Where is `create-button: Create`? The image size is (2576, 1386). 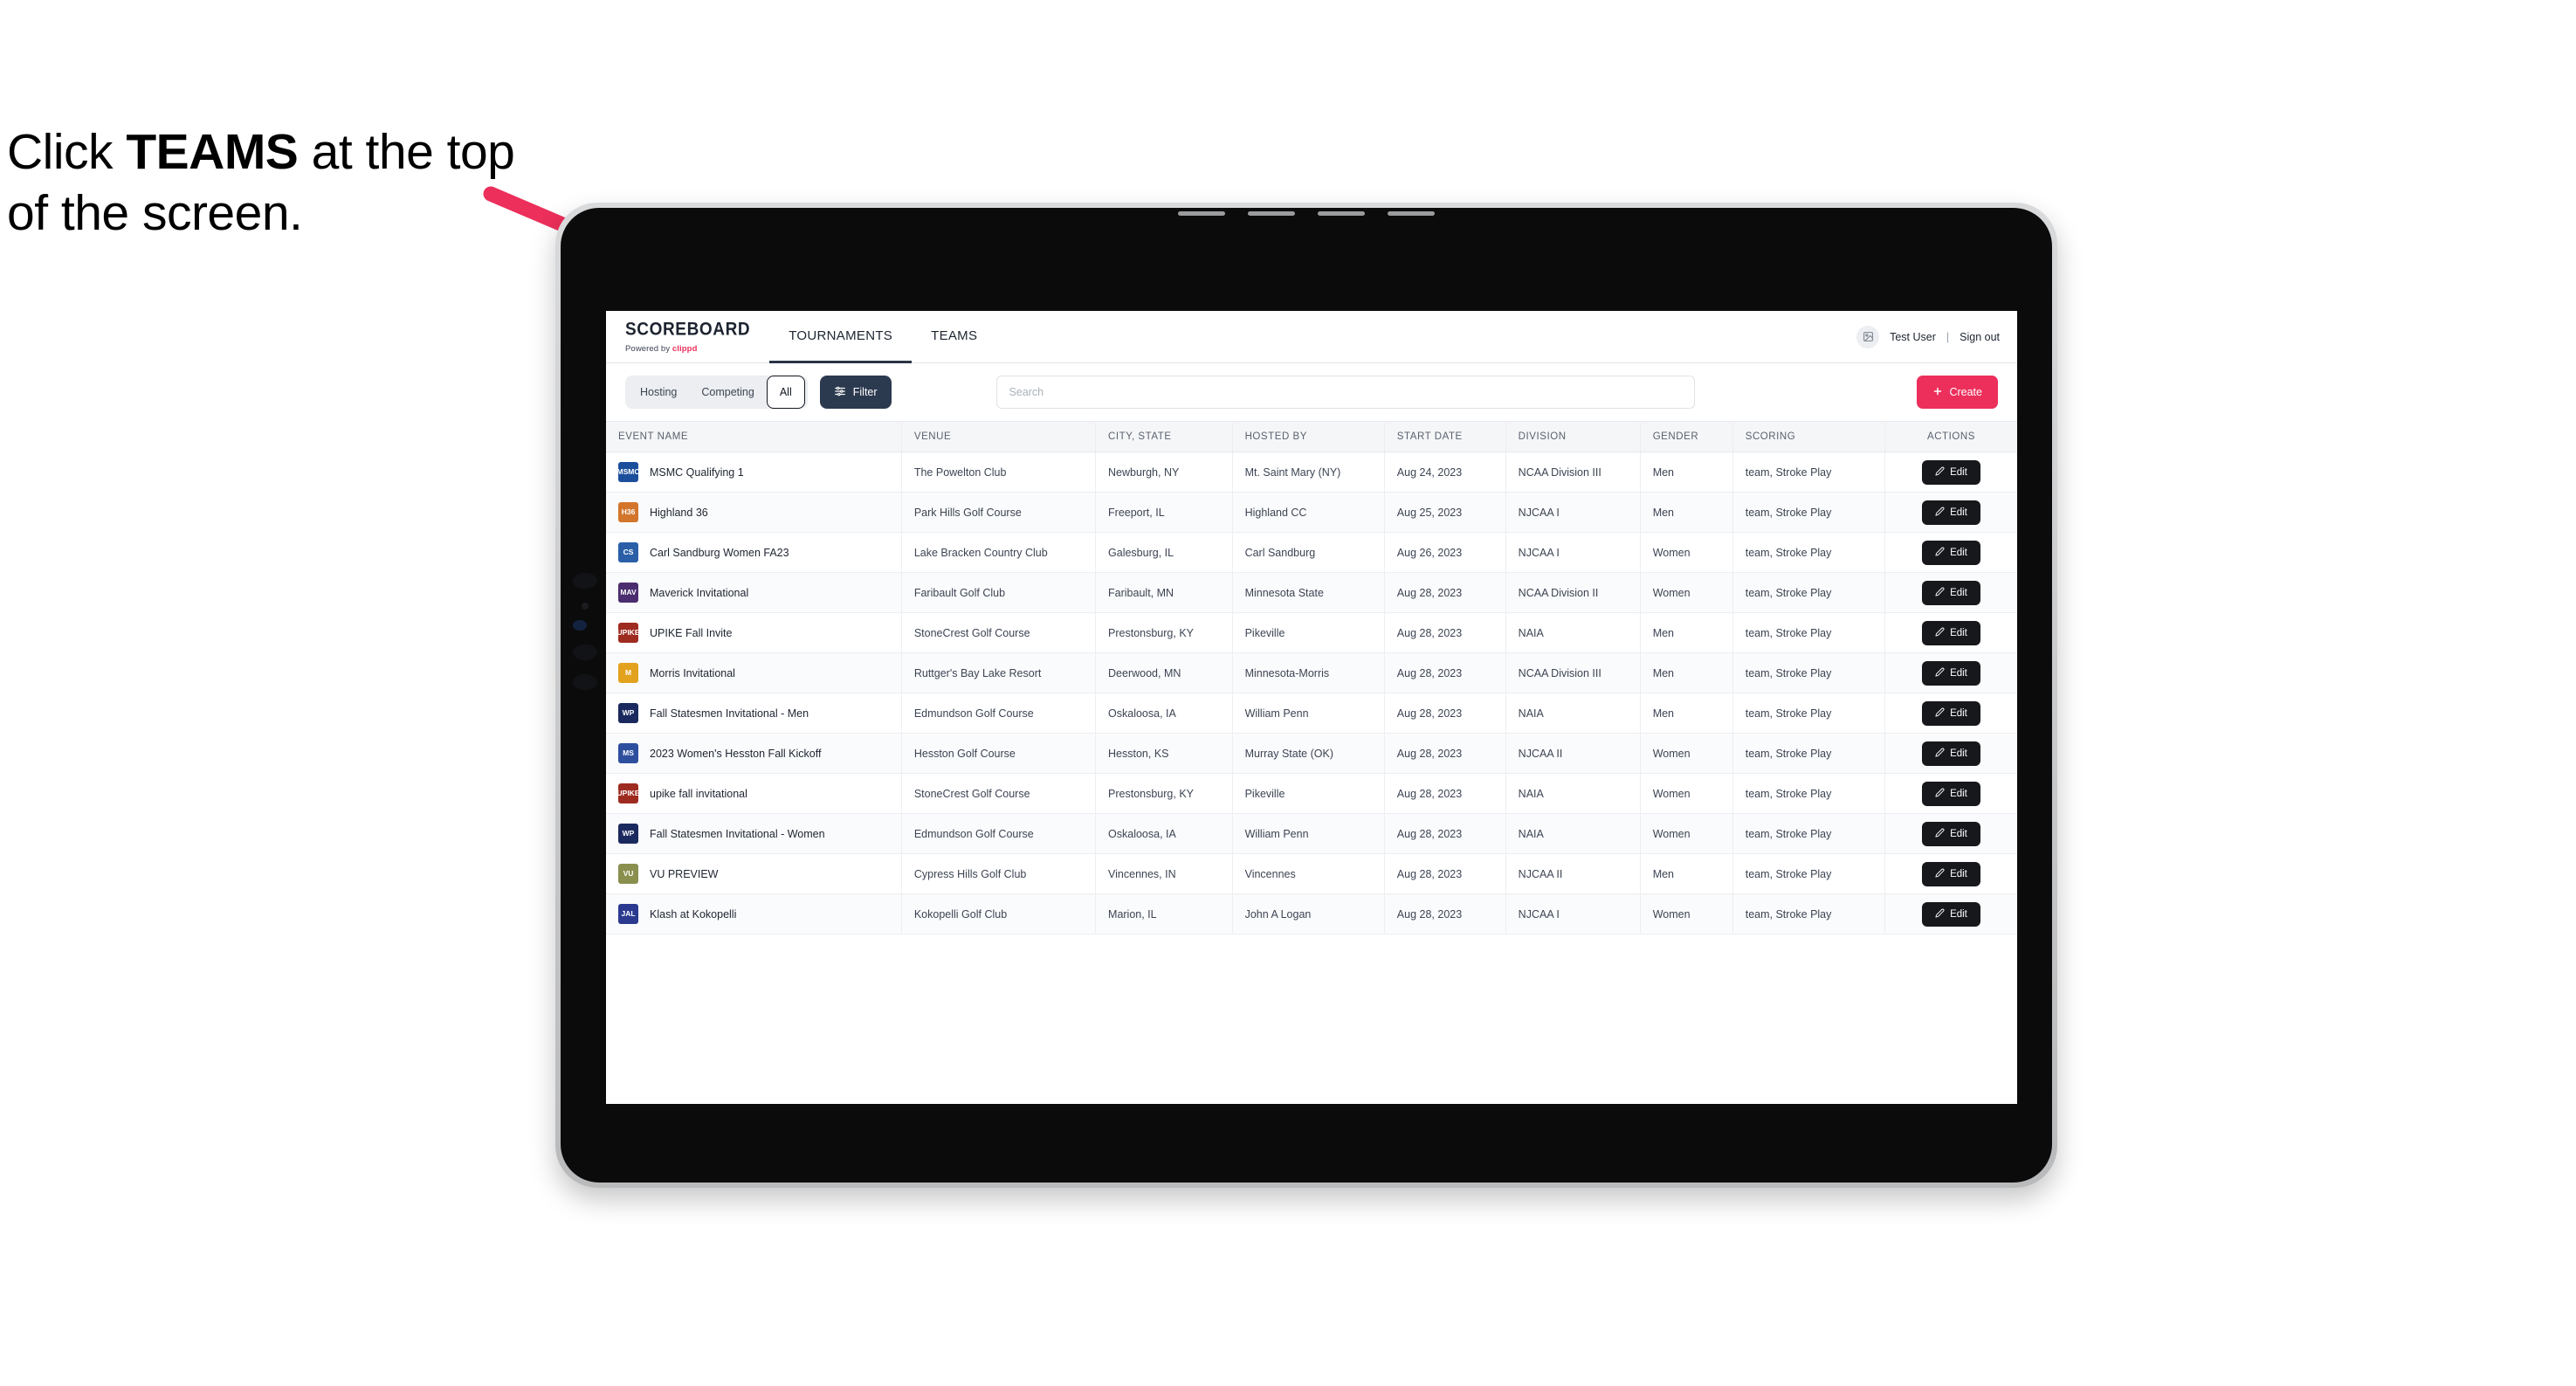 create-button: Create is located at coordinates (1957, 392).